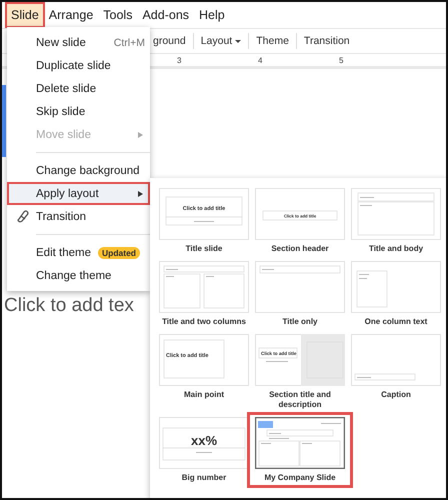 The height and width of the screenshot is (500, 448). What do you see at coordinates (4, 121) in the screenshot?
I see `selection-indicator` at bounding box center [4, 121].